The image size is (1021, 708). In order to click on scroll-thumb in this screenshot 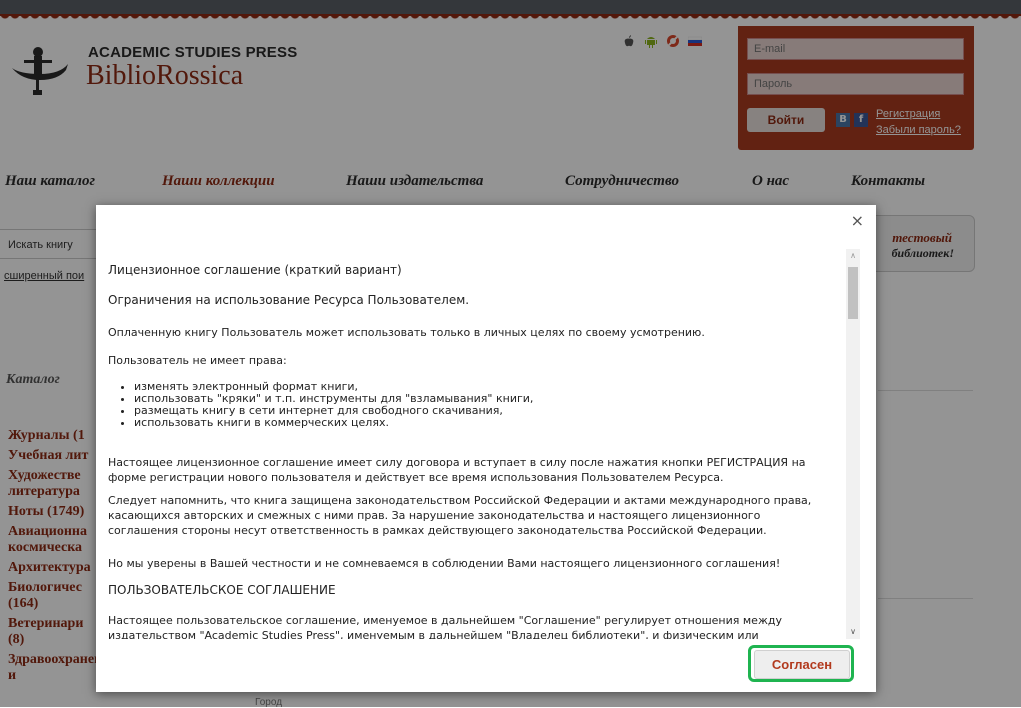, I will do `click(853, 293)`.